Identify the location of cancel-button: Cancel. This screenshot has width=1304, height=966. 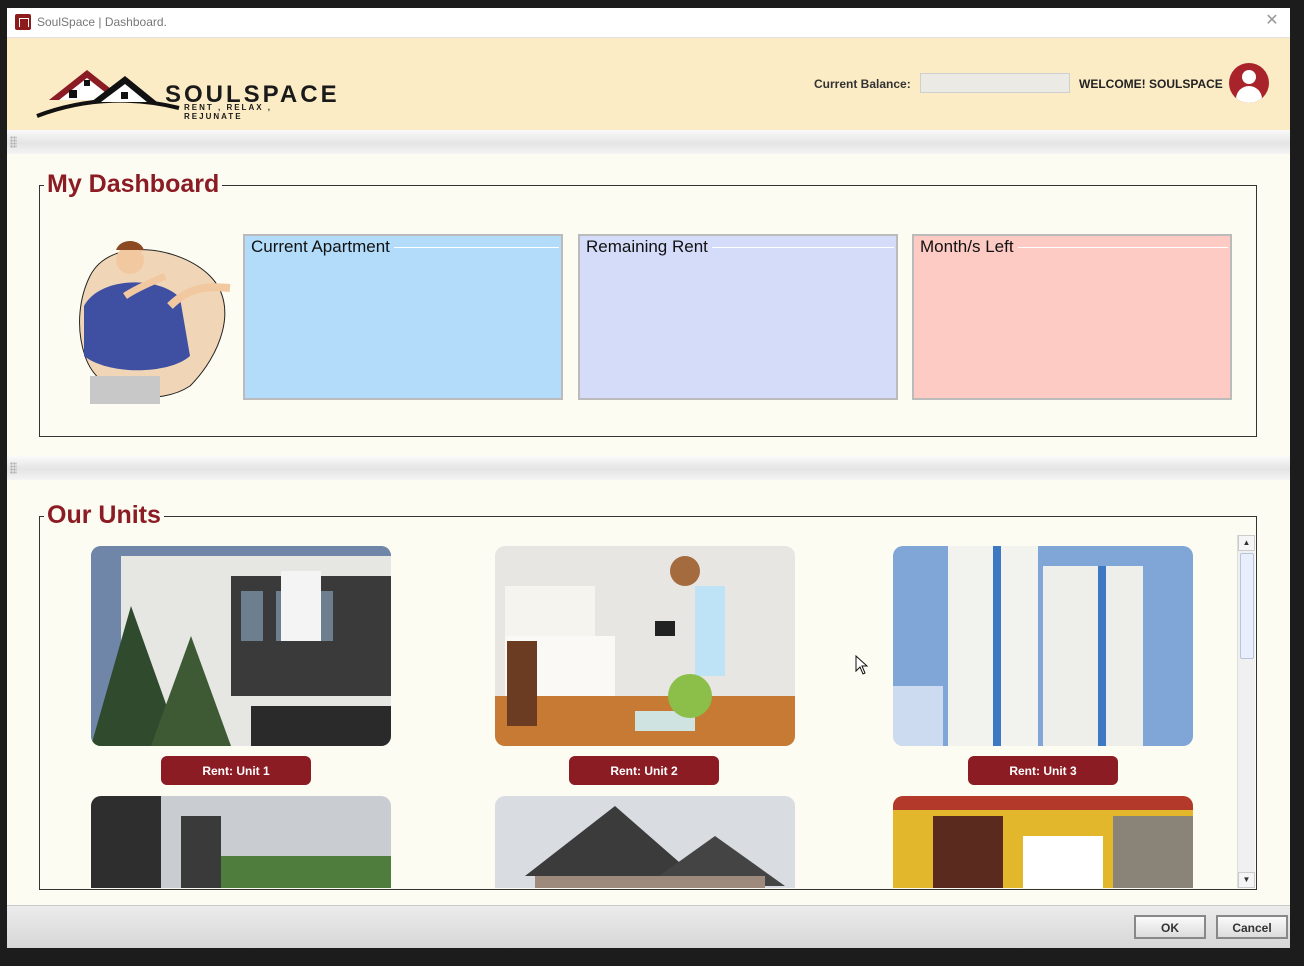
(1252, 927).